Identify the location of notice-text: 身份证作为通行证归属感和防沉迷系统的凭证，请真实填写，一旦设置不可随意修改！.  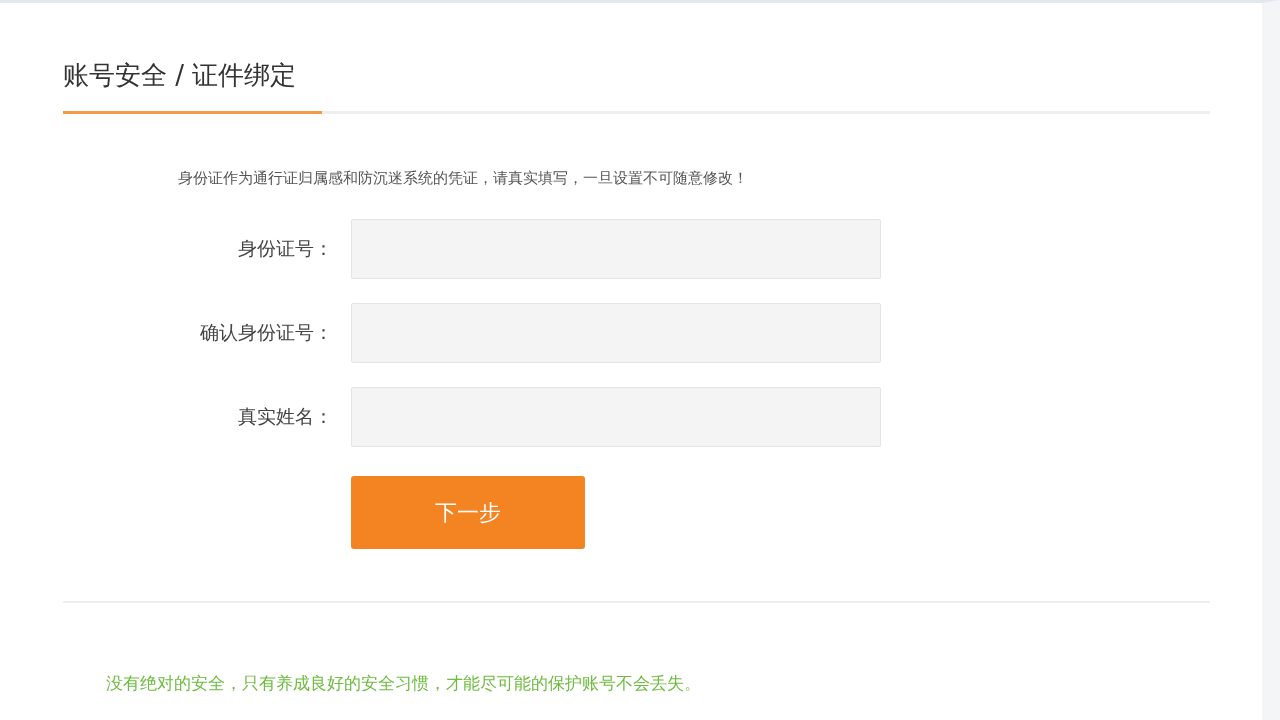
(463, 178).